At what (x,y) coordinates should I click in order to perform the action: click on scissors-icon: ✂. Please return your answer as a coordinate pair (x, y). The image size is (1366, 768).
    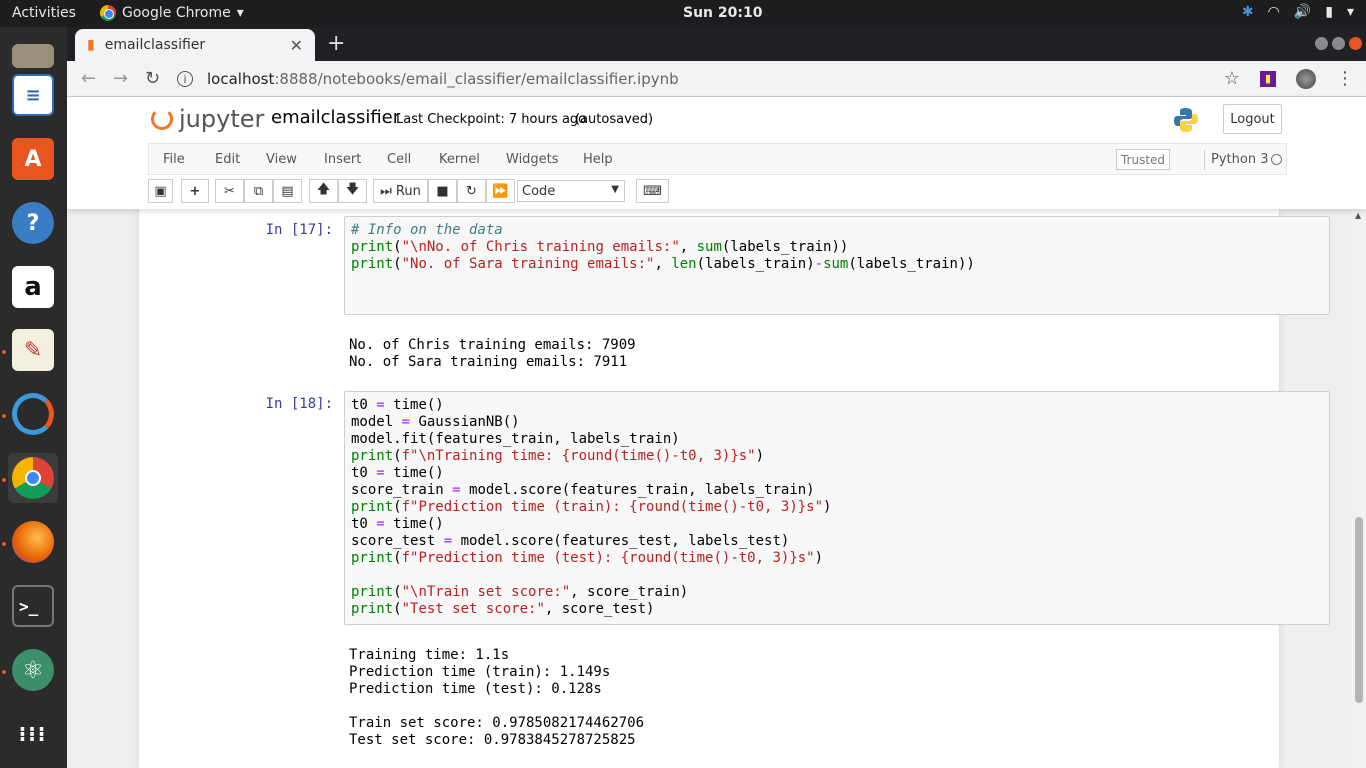
    Looking at the image, I should click on (229, 191).